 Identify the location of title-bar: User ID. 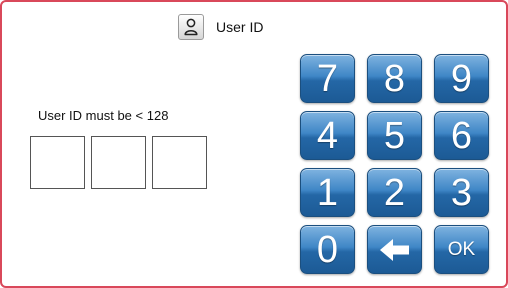
(220, 27).